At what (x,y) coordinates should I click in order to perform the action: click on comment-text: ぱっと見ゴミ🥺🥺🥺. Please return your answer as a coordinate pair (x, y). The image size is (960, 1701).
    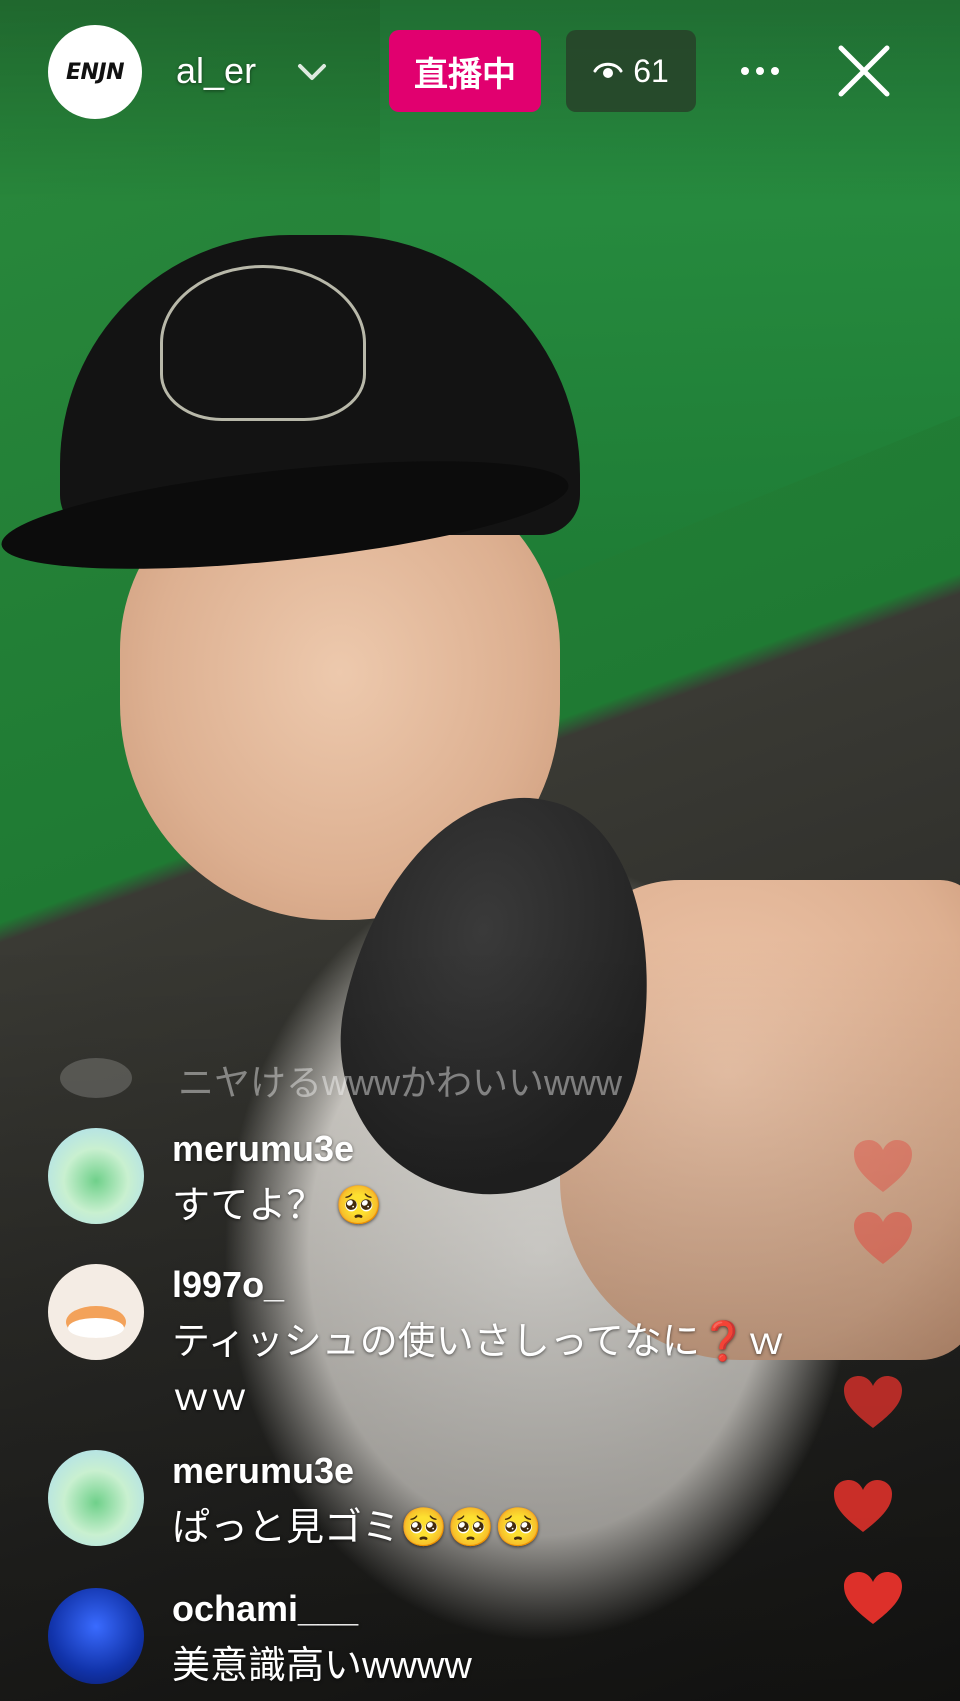
    Looking at the image, I should click on (357, 1528).